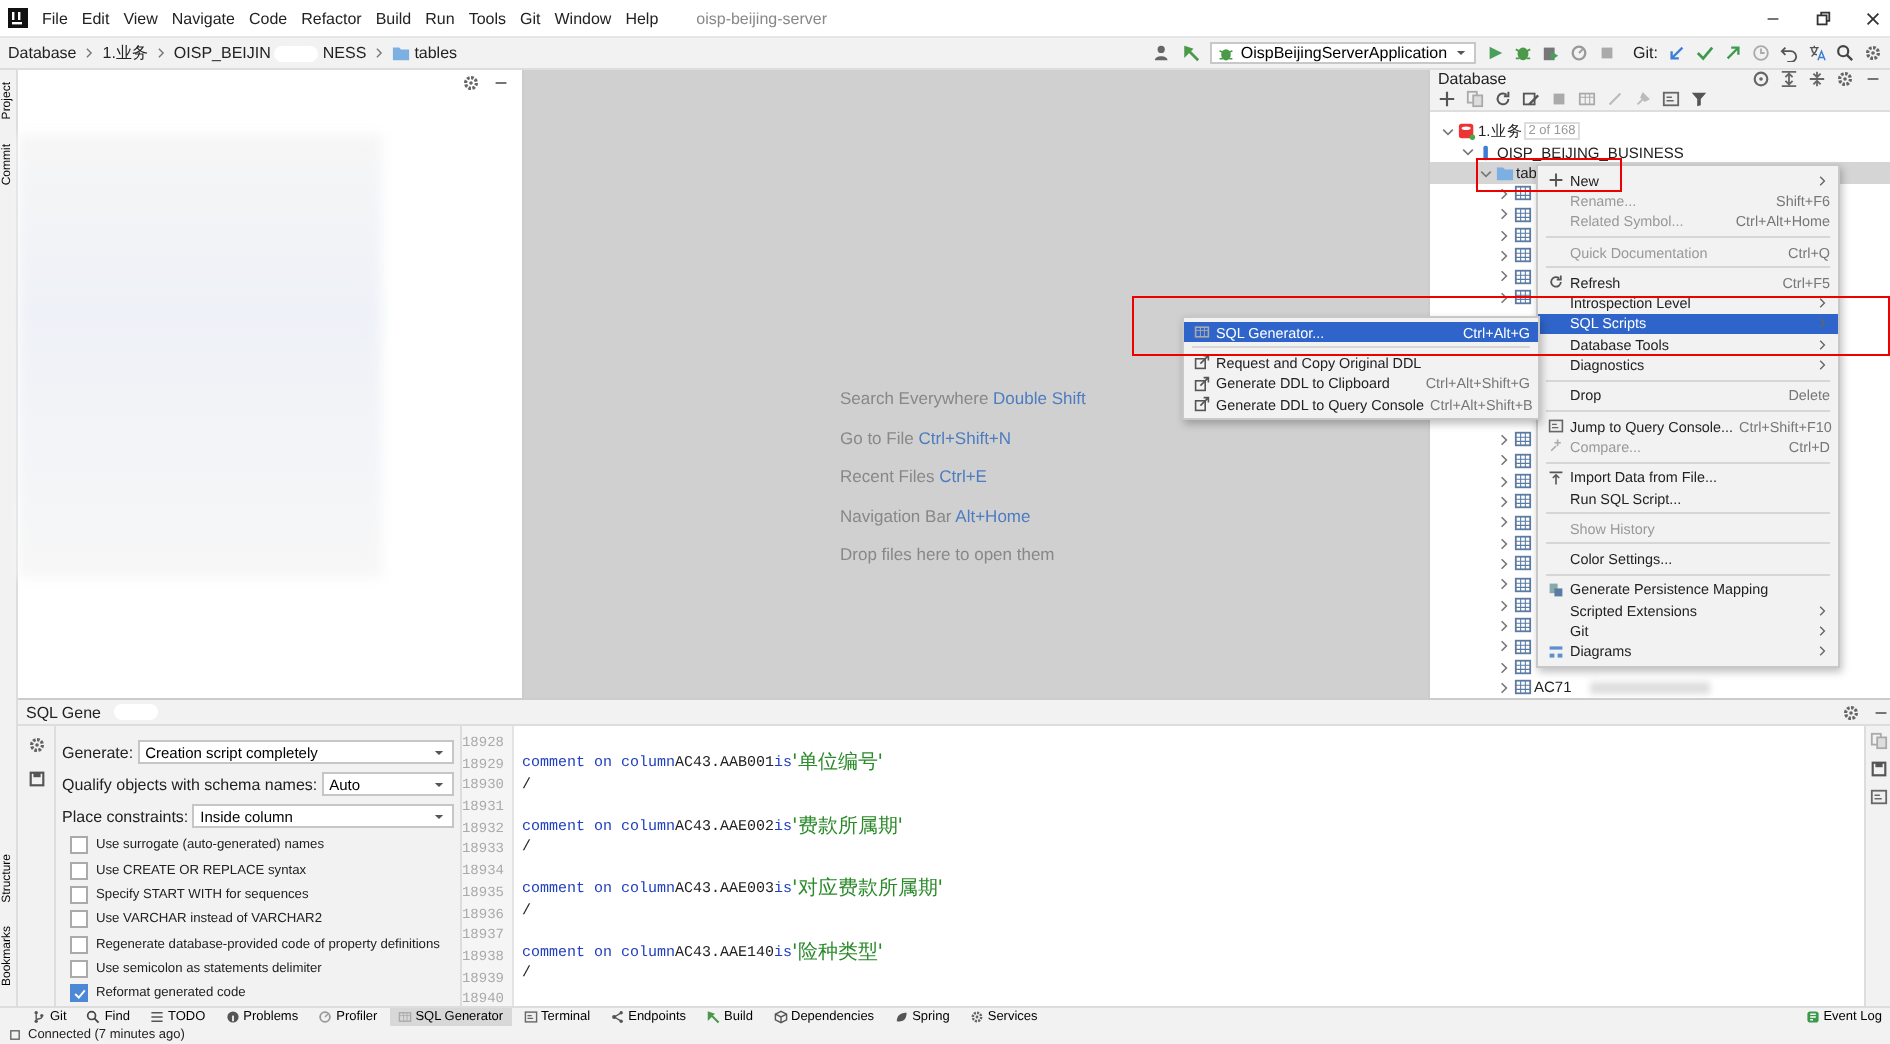 The height and width of the screenshot is (1044, 1890). Describe the element at coordinates (1761, 53) in the screenshot. I see `clock-icon` at that location.